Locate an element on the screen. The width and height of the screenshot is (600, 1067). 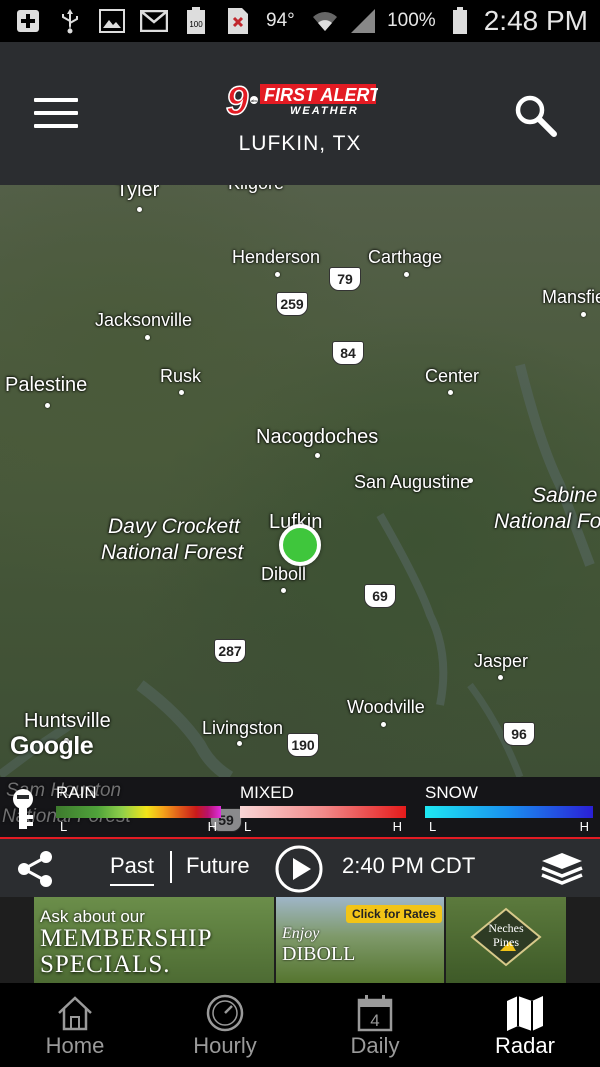
legend-mixed-high: H is located at coordinates (397, 826).